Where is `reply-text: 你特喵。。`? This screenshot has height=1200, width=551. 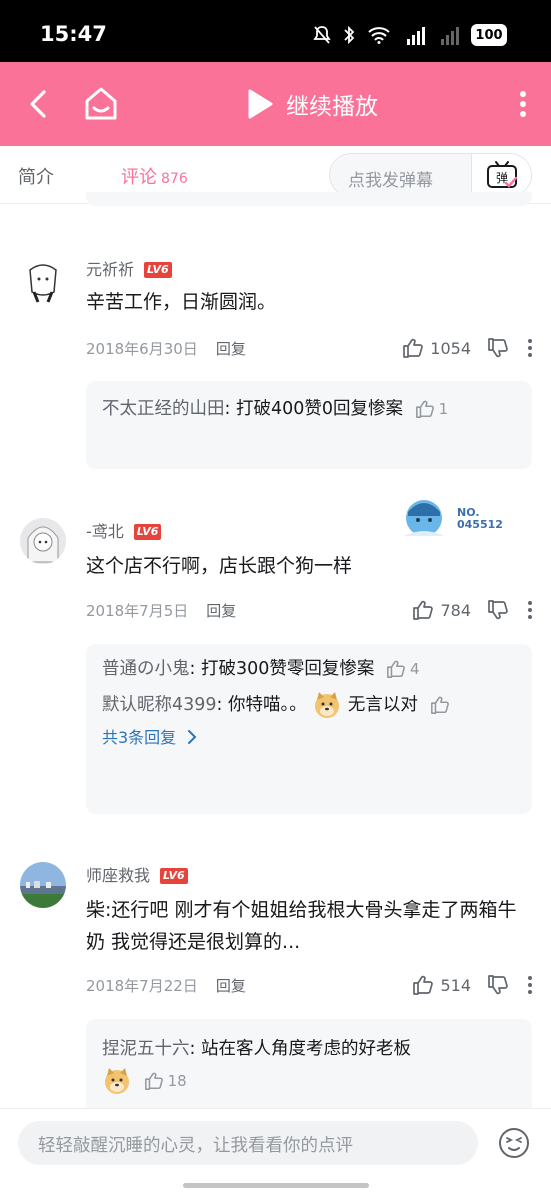 reply-text: 你特喵。。 is located at coordinates (267, 705).